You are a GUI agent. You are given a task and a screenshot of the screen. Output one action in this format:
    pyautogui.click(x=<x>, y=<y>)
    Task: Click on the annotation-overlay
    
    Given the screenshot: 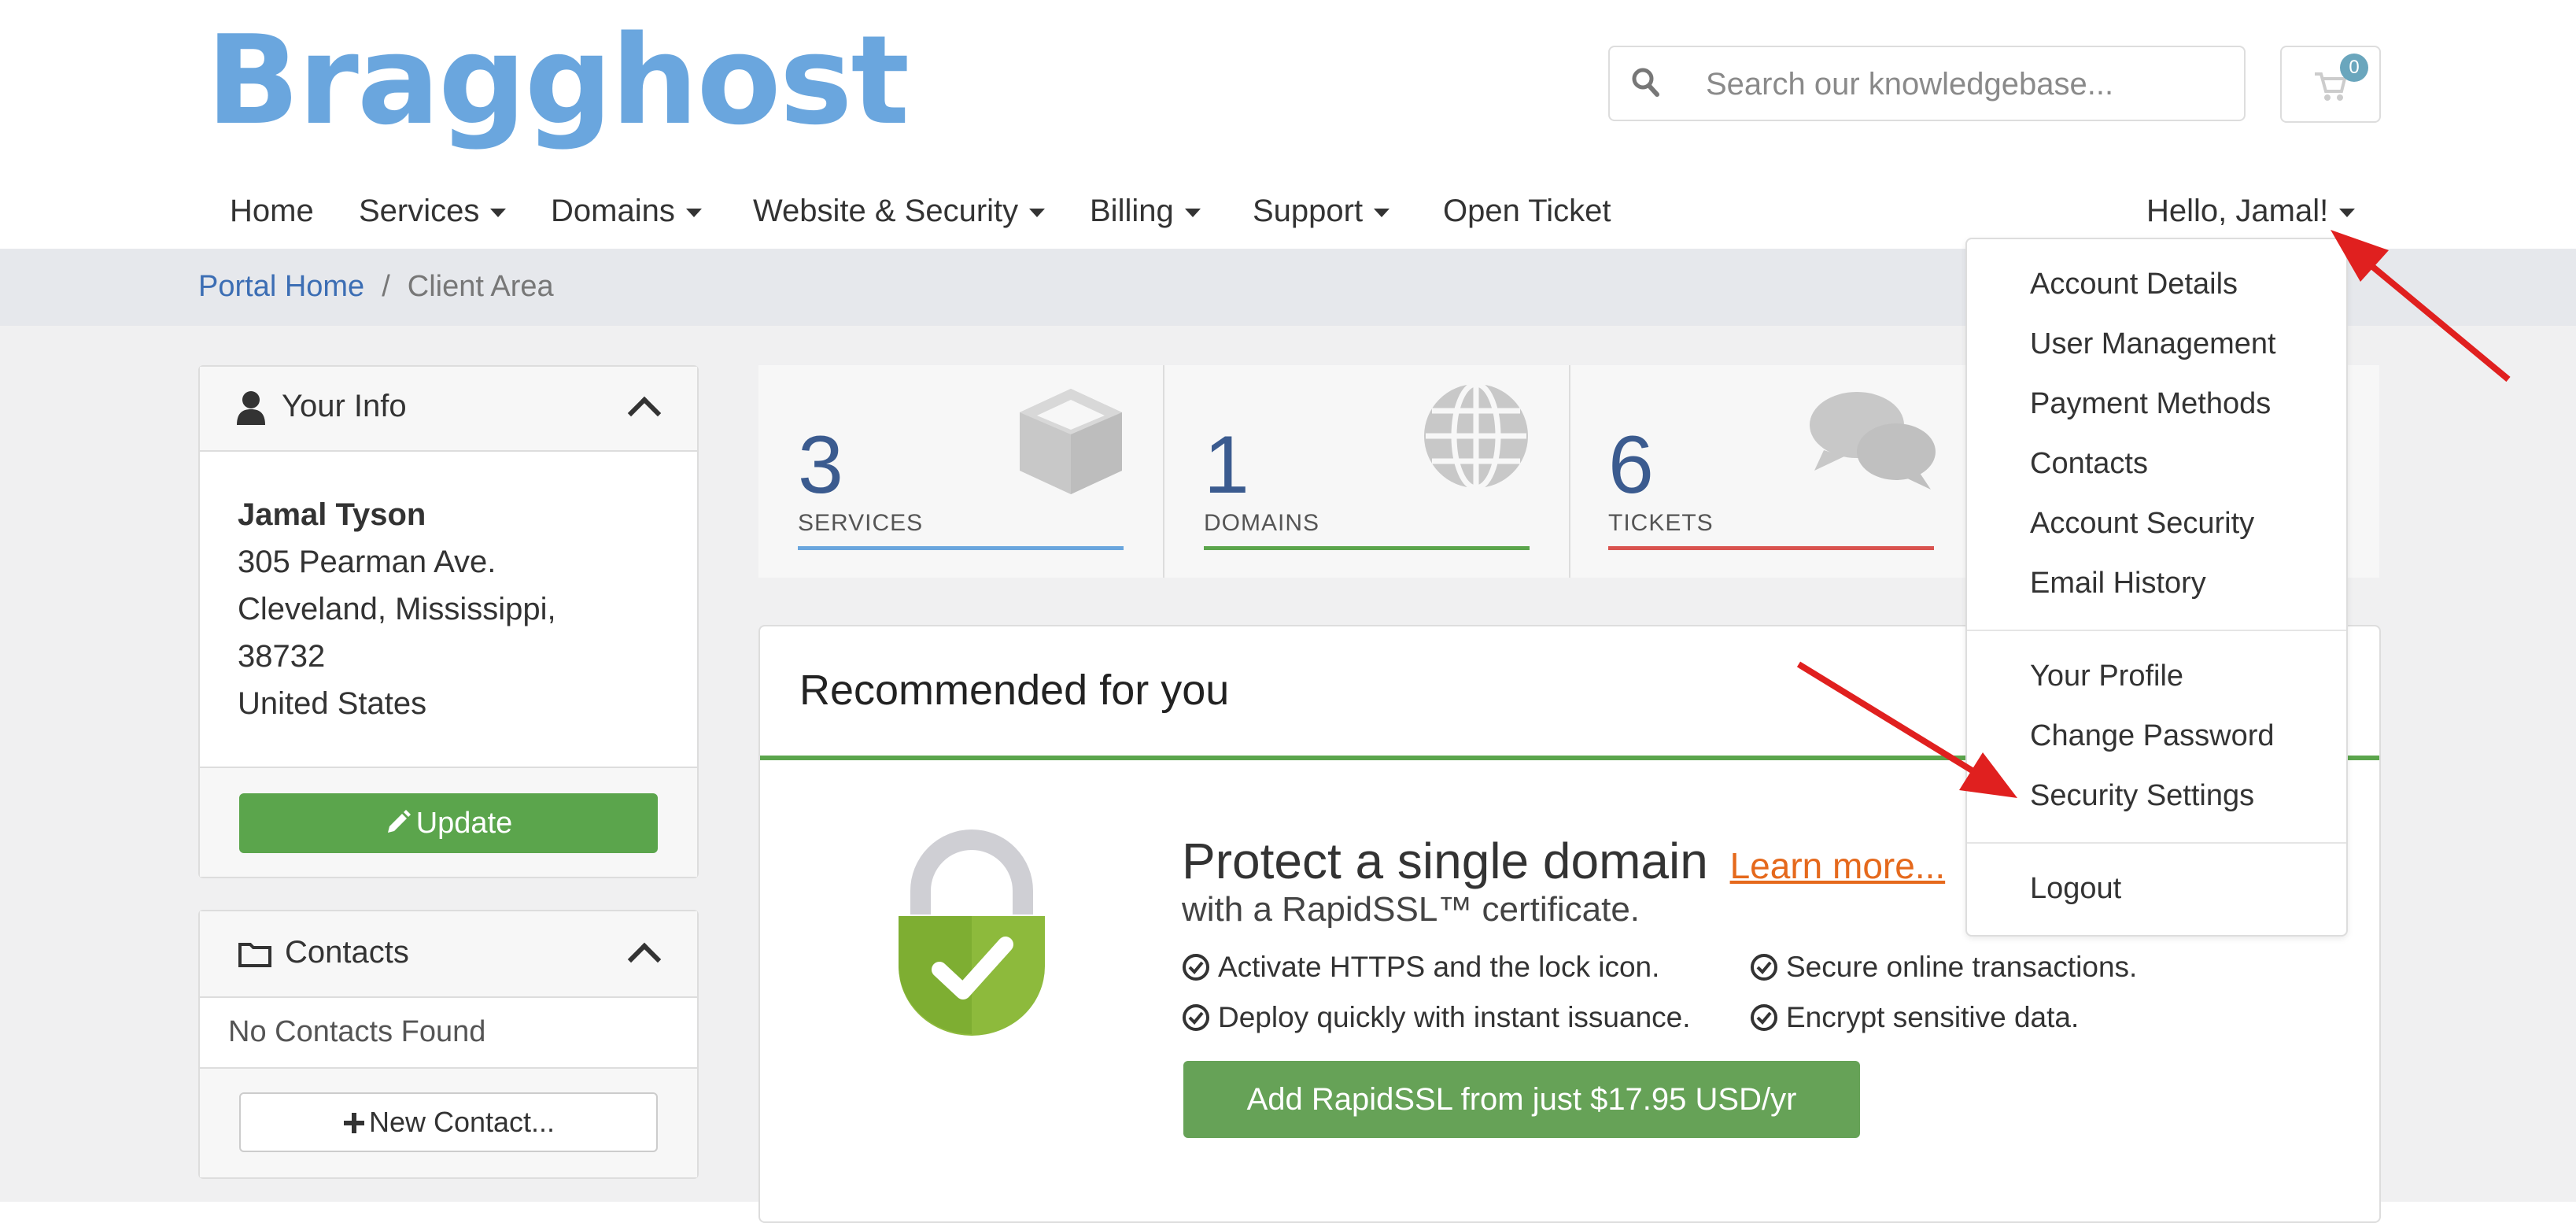 What is the action you would take?
    pyautogui.click(x=2153, y=514)
    